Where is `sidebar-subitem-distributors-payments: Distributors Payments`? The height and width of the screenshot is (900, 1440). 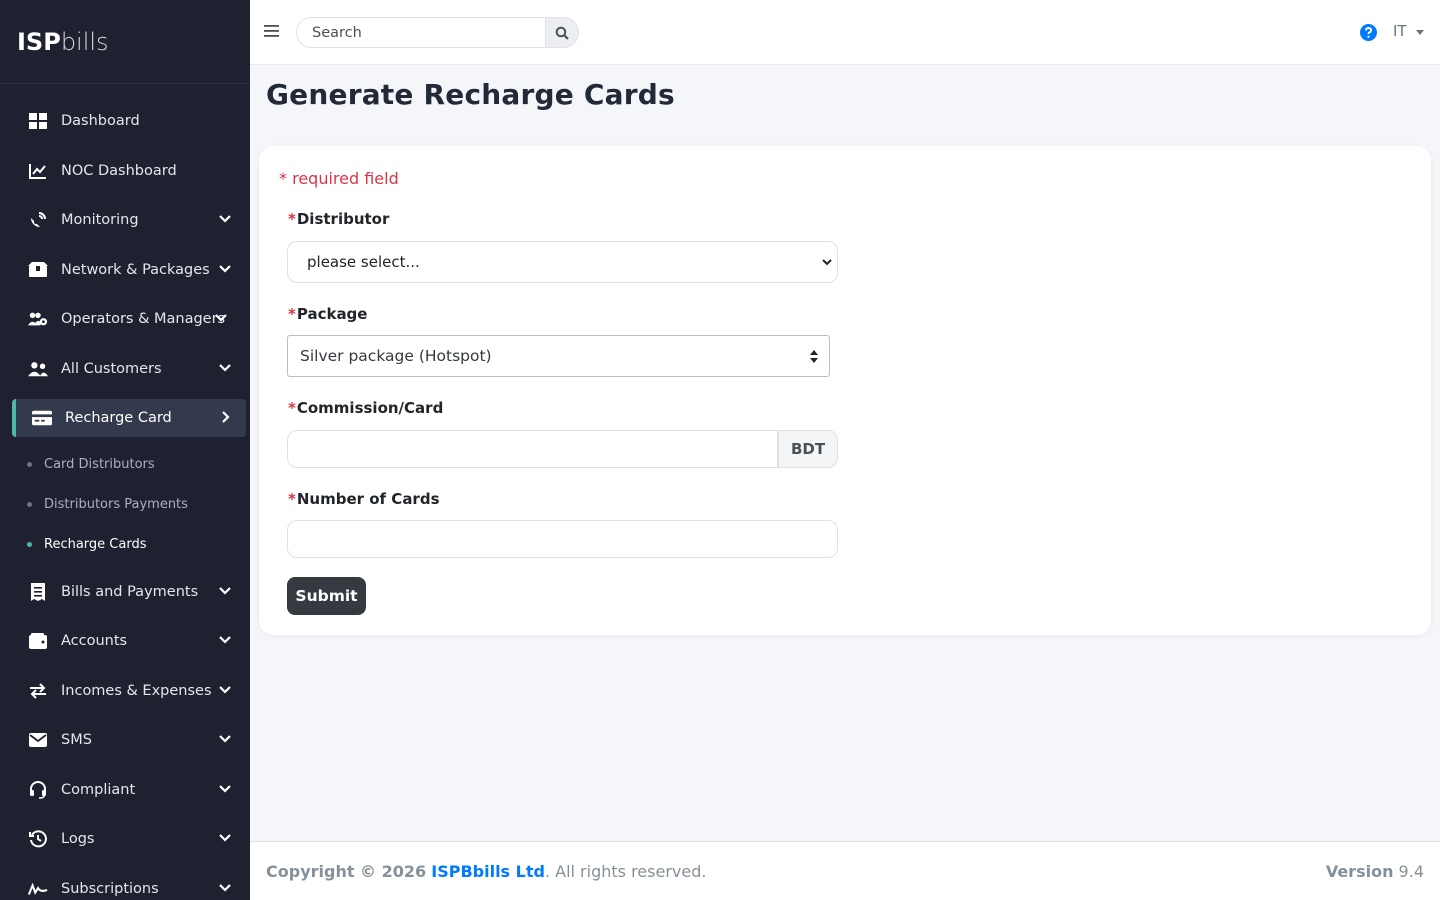
sidebar-subitem-distributors-payments: Distributors Payments is located at coordinates (125, 505).